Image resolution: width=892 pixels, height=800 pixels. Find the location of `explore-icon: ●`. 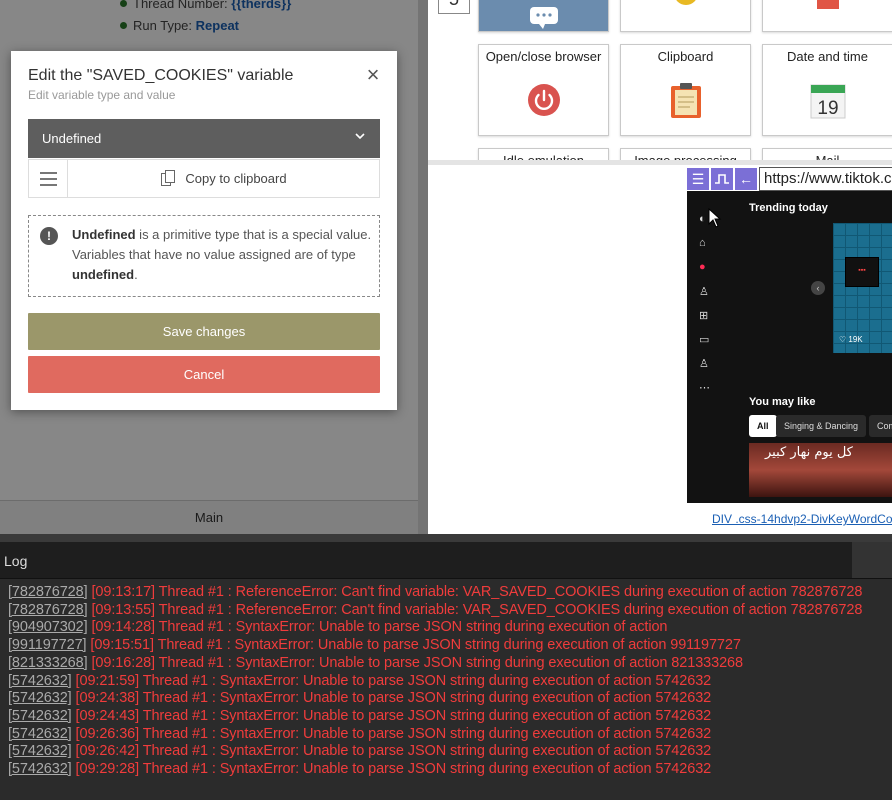

explore-icon: ● is located at coordinates (702, 267).